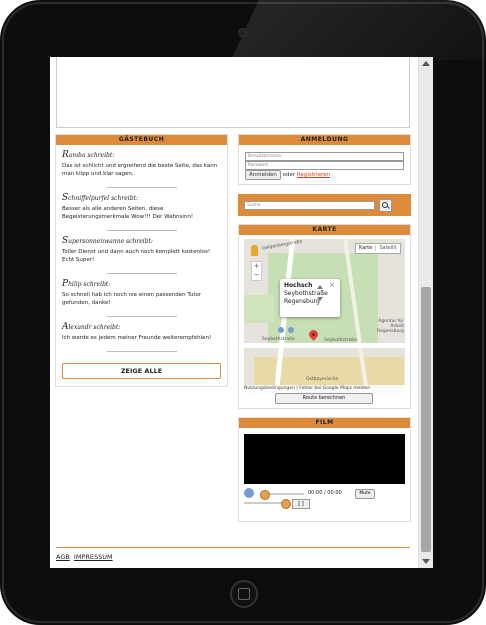 This screenshot has height=625, width=486. I want to click on map-type-control: Karte Satellit, so click(378, 248).